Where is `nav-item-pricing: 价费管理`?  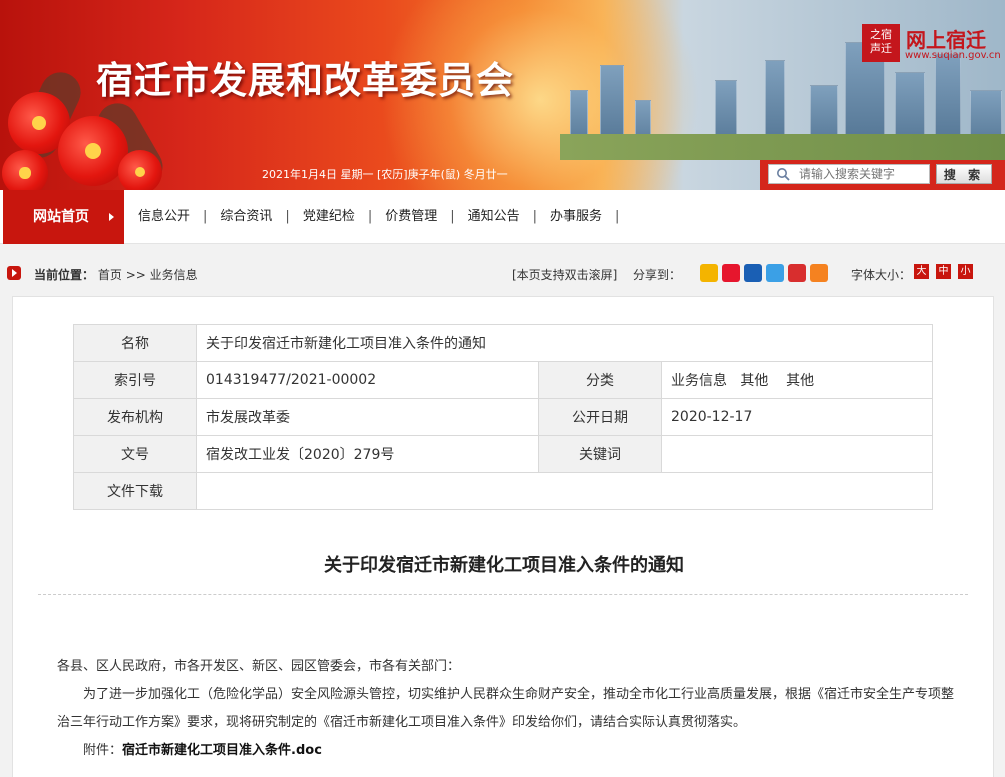 nav-item-pricing: 价费管理 is located at coordinates (411, 217).